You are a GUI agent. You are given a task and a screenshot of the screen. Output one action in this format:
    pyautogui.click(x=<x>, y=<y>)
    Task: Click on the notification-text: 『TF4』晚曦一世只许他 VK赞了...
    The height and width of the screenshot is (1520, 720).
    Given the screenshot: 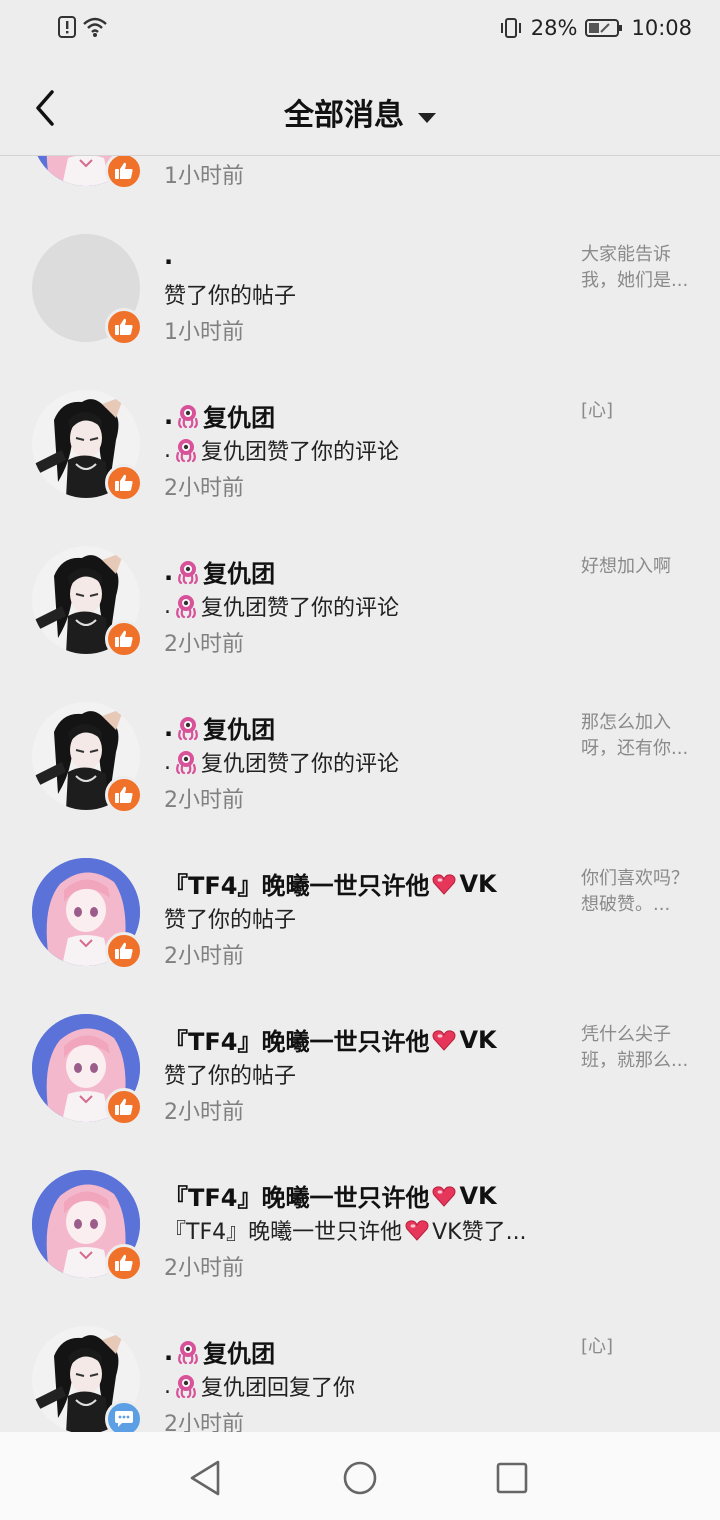 What is the action you would take?
    pyautogui.click(x=356, y=1230)
    